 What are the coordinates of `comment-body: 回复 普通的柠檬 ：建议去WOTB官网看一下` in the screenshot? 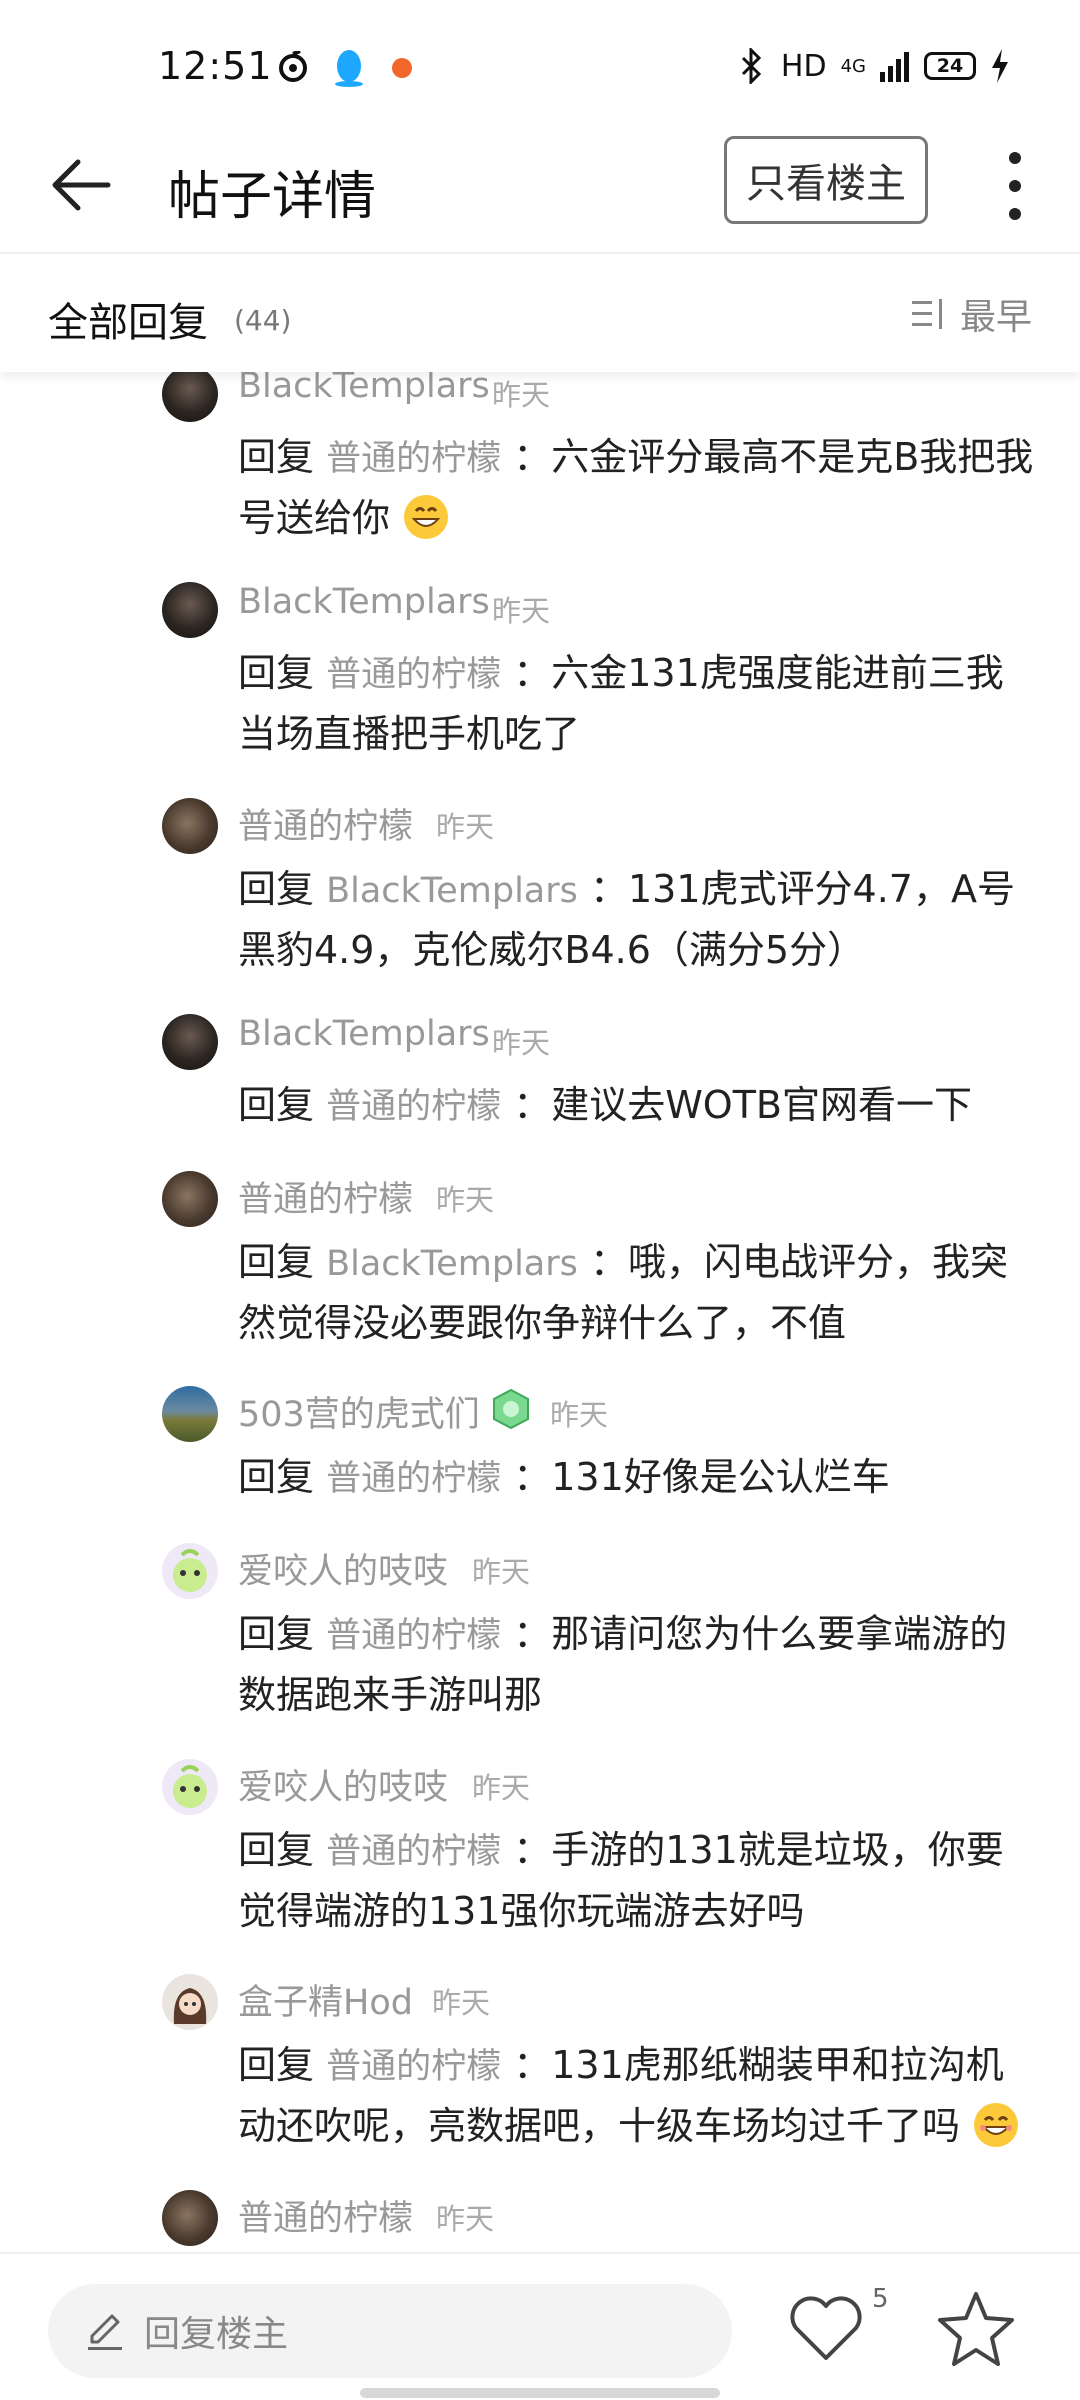 It's located at (638, 1106).